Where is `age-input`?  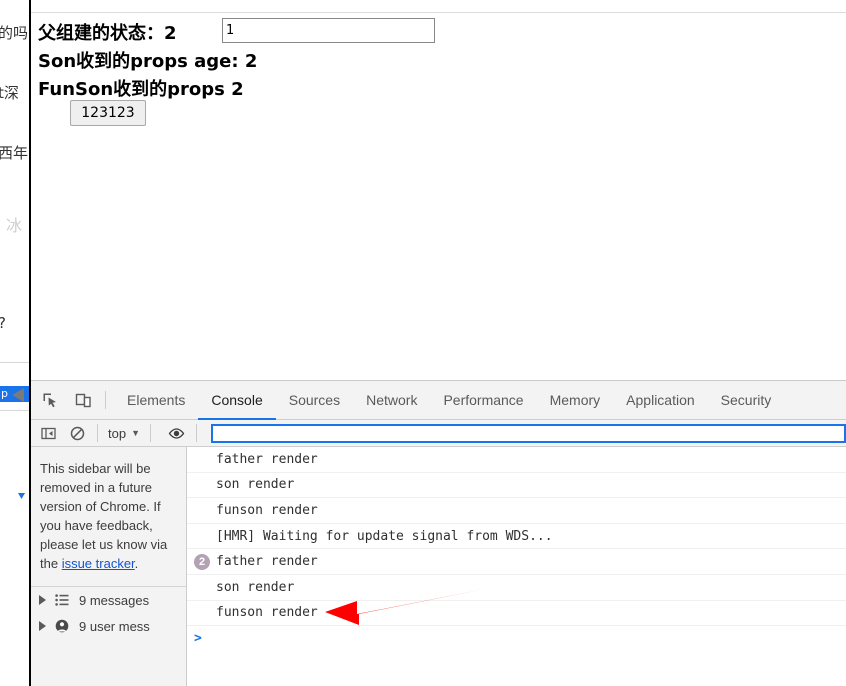
age-input is located at coordinates (328, 30).